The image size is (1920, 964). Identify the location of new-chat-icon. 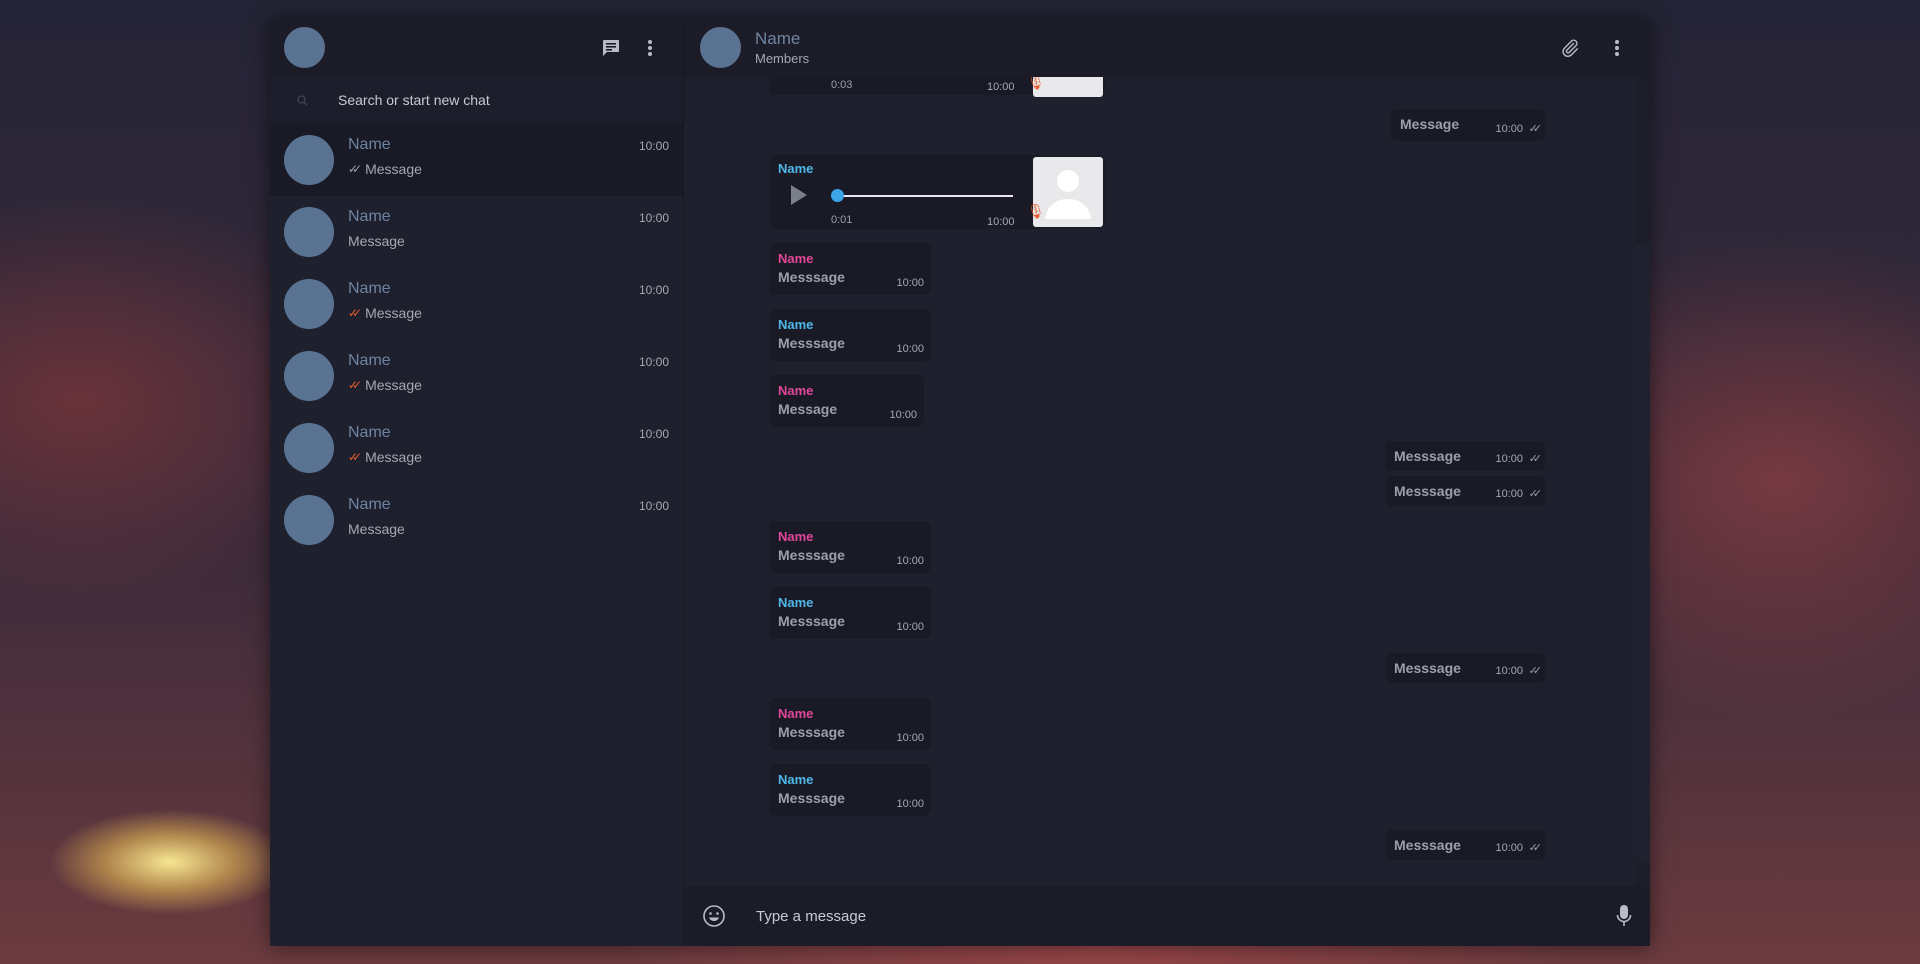
(611, 48).